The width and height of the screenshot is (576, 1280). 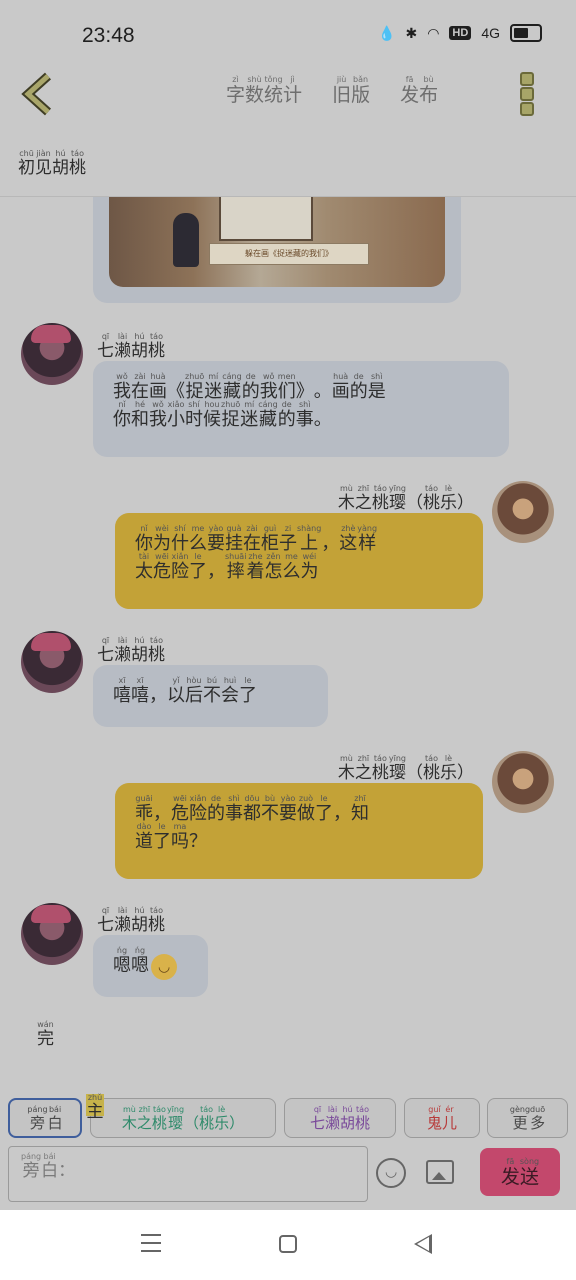 I want to click on message-line: ńg 嗯 ńg 嗯, so click(x=150, y=963).